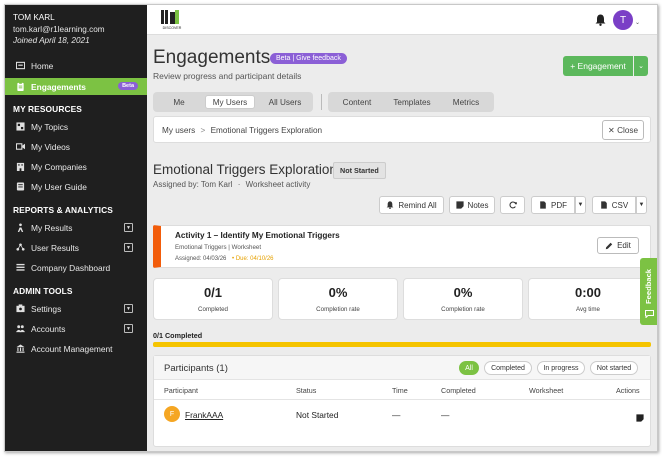 The image size is (662, 457). Describe the element at coordinates (20, 309) in the screenshot. I see `settings-icon` at that location.